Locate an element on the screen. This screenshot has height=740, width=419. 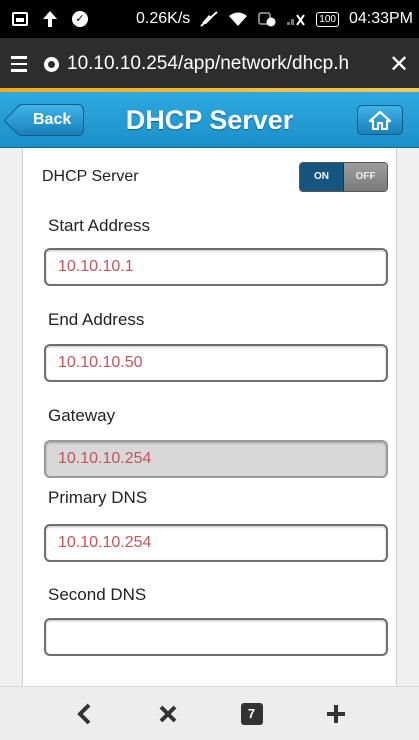
primary-dns-label: Primary DNS is located at coordinates (98, 497).